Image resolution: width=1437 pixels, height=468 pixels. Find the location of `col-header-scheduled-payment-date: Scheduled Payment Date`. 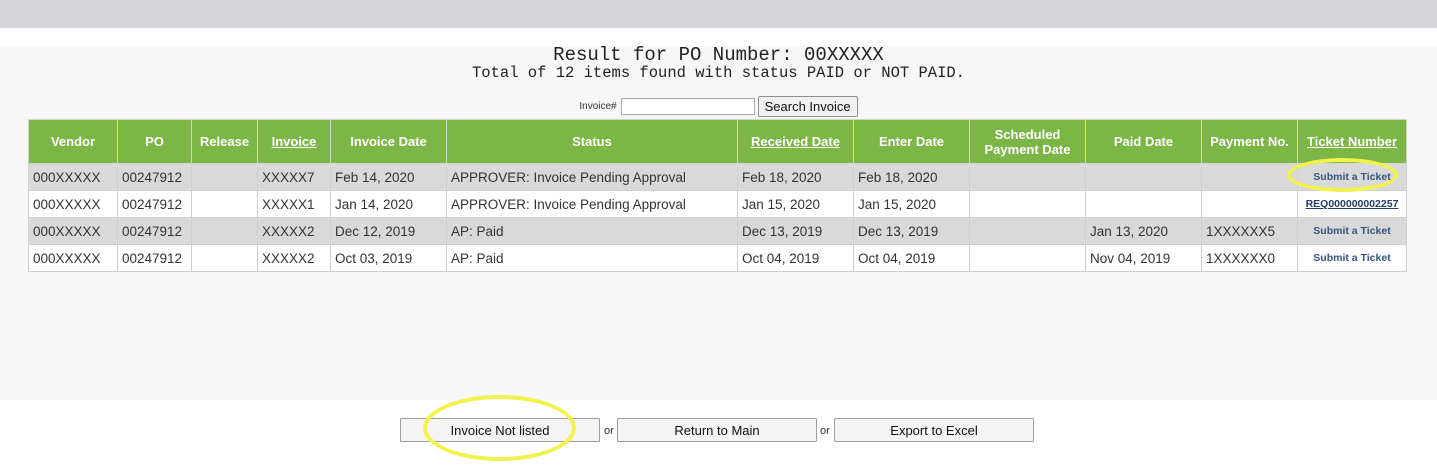

col-header-scheduled-payment-date: Scheduled Payment Date is located at coordinates (1027, 141).